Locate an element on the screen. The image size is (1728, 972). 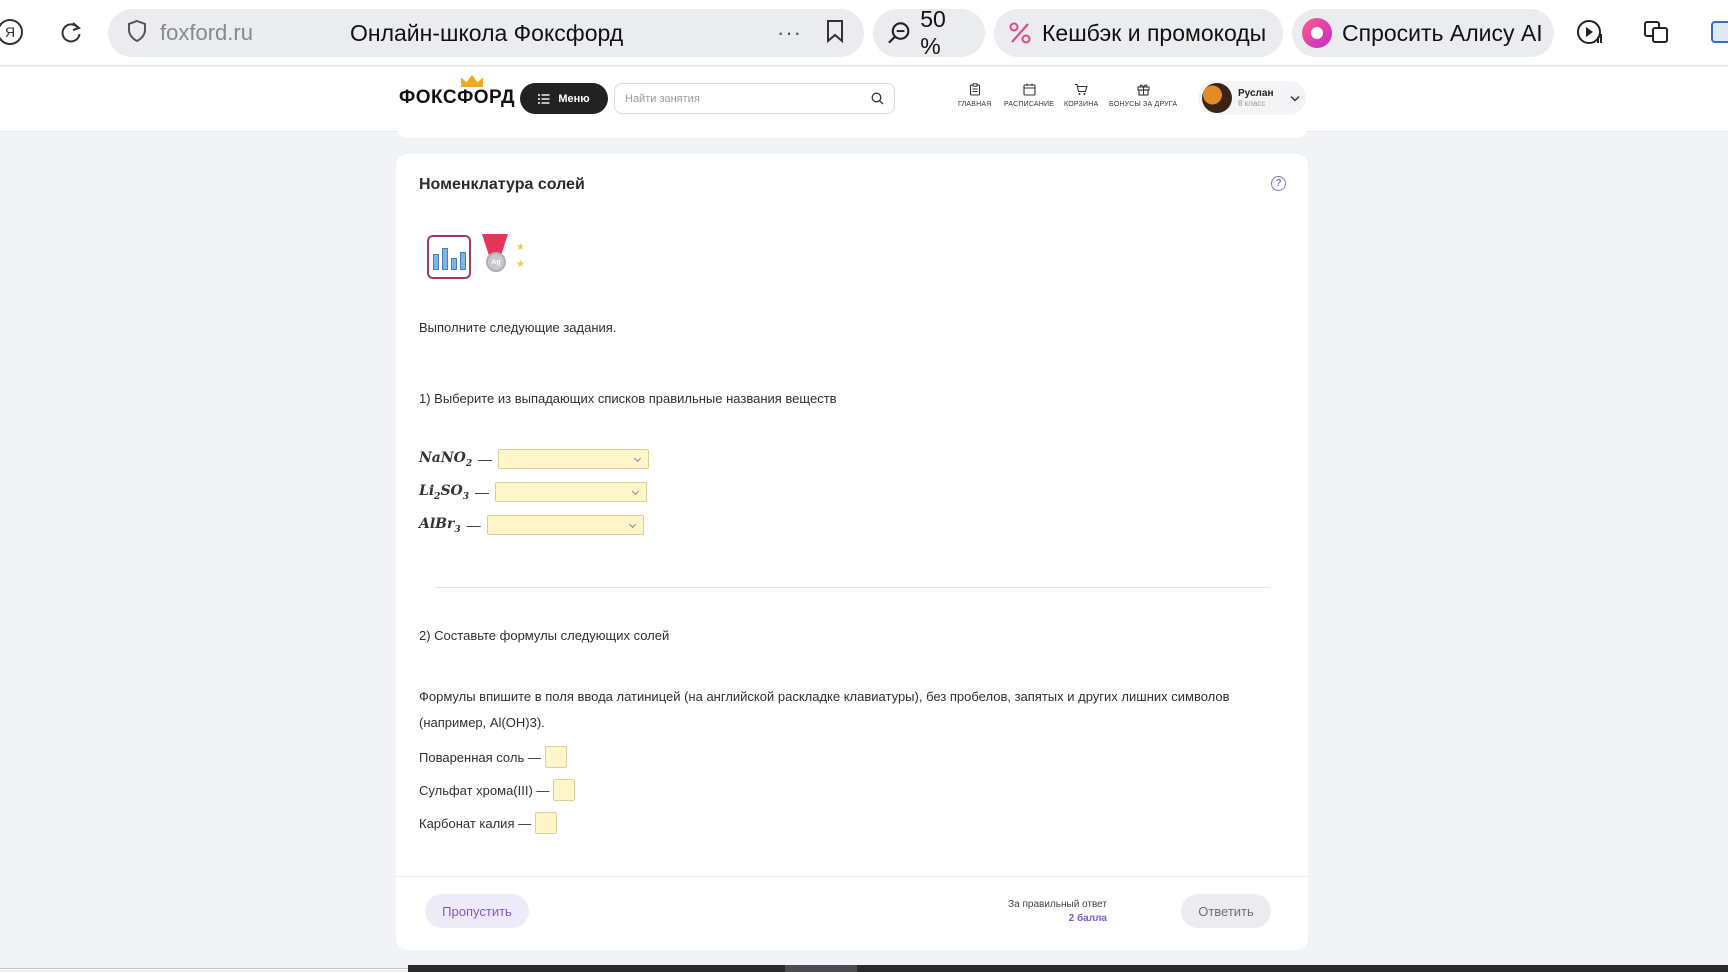
list-icon is located at coordinates (544, 98).